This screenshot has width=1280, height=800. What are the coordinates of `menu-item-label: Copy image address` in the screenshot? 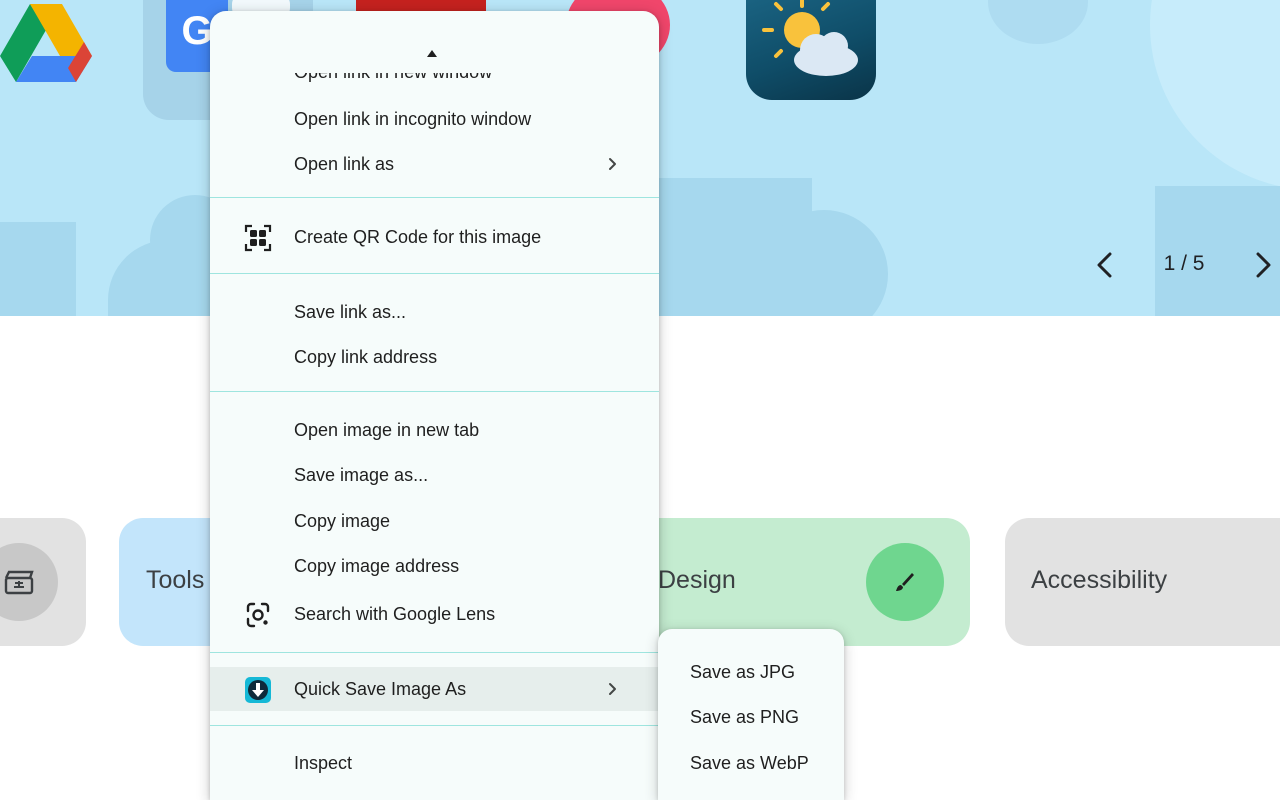 It's located at (377, 566).